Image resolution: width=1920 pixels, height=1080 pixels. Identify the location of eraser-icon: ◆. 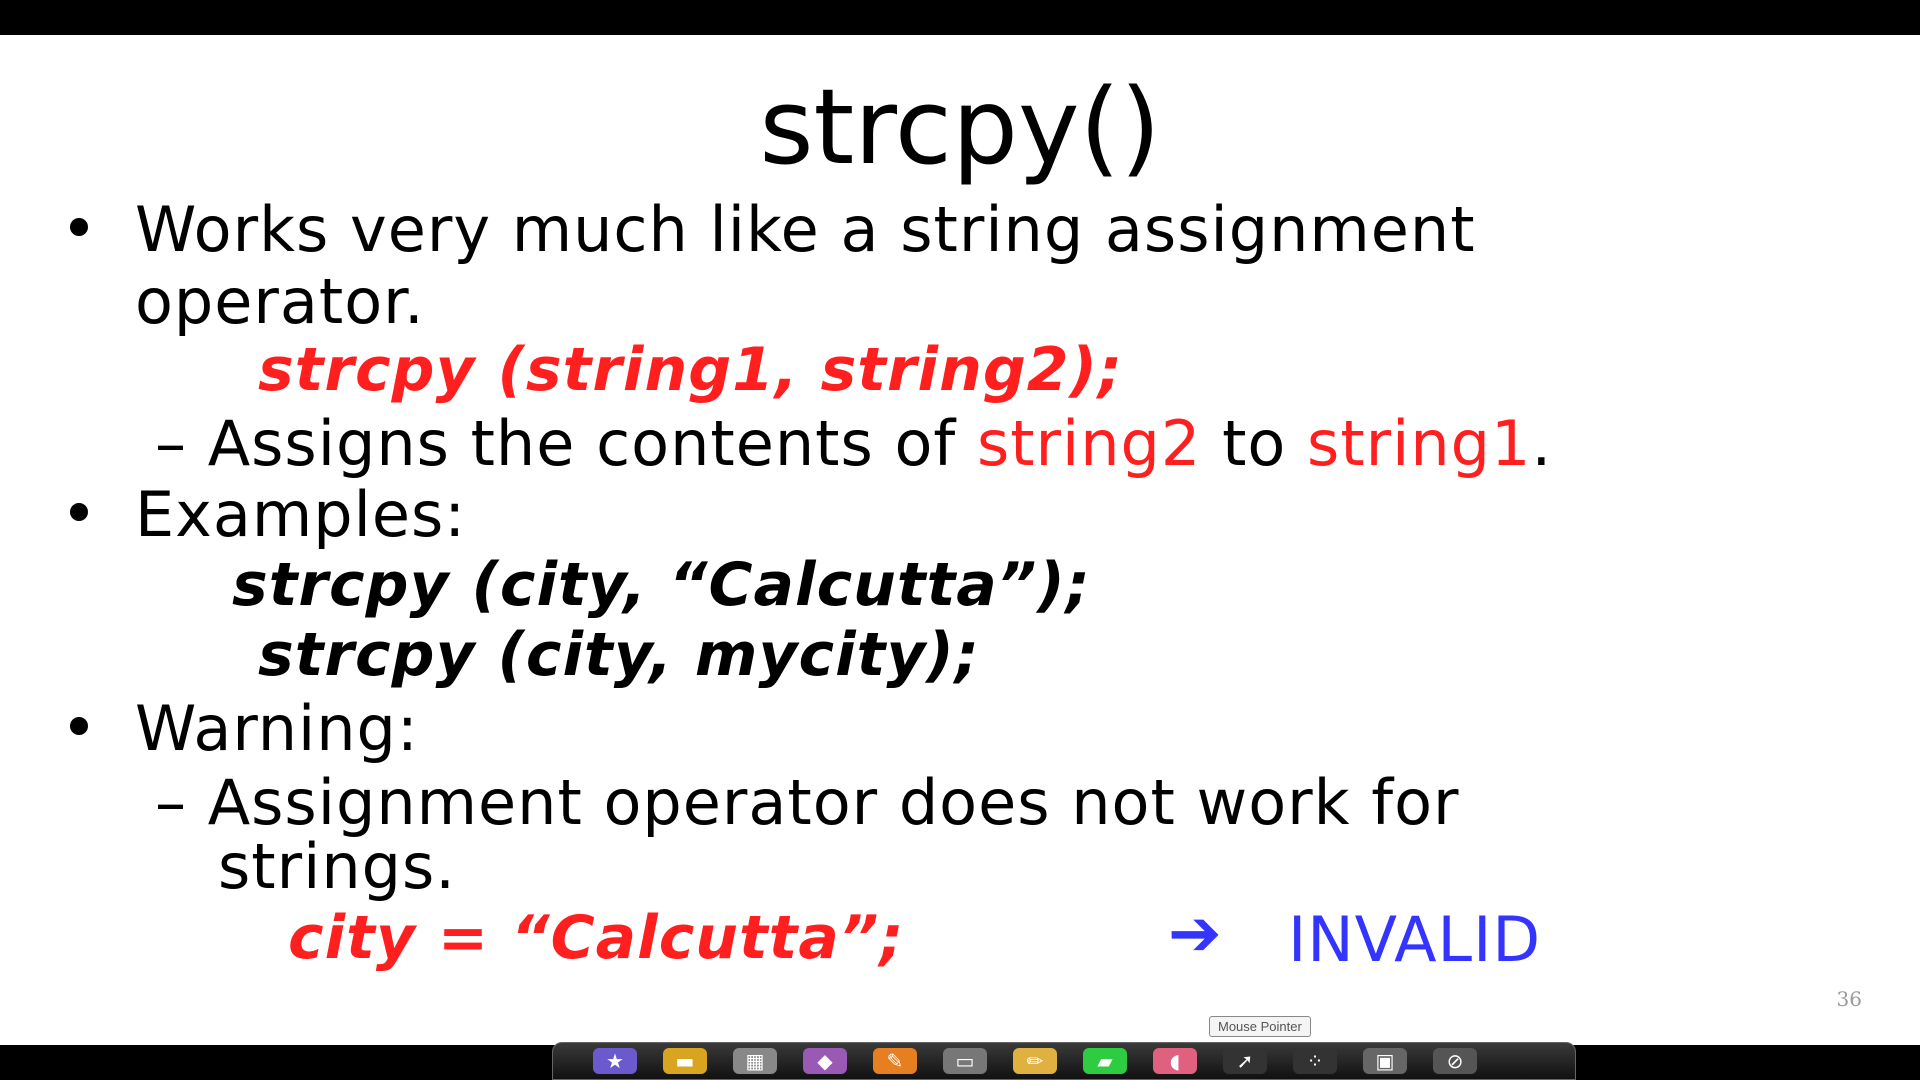
(825, 1061).